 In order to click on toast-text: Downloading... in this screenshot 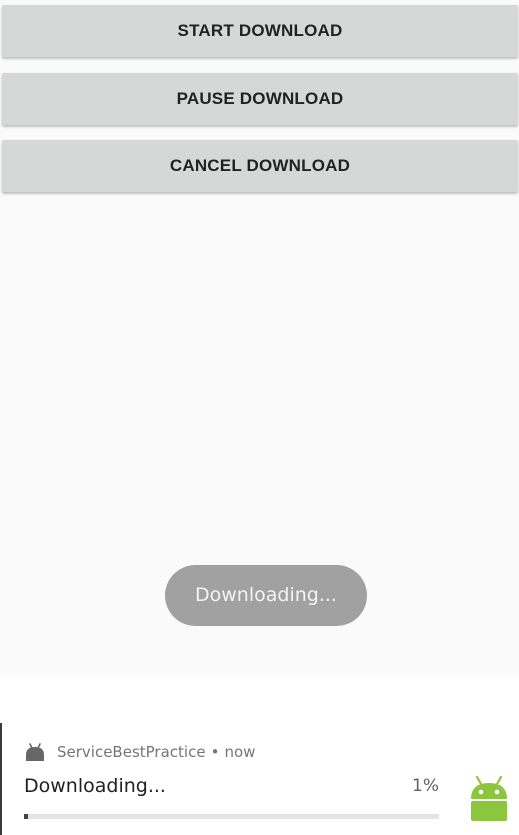, I will do `click(266, 595)`.